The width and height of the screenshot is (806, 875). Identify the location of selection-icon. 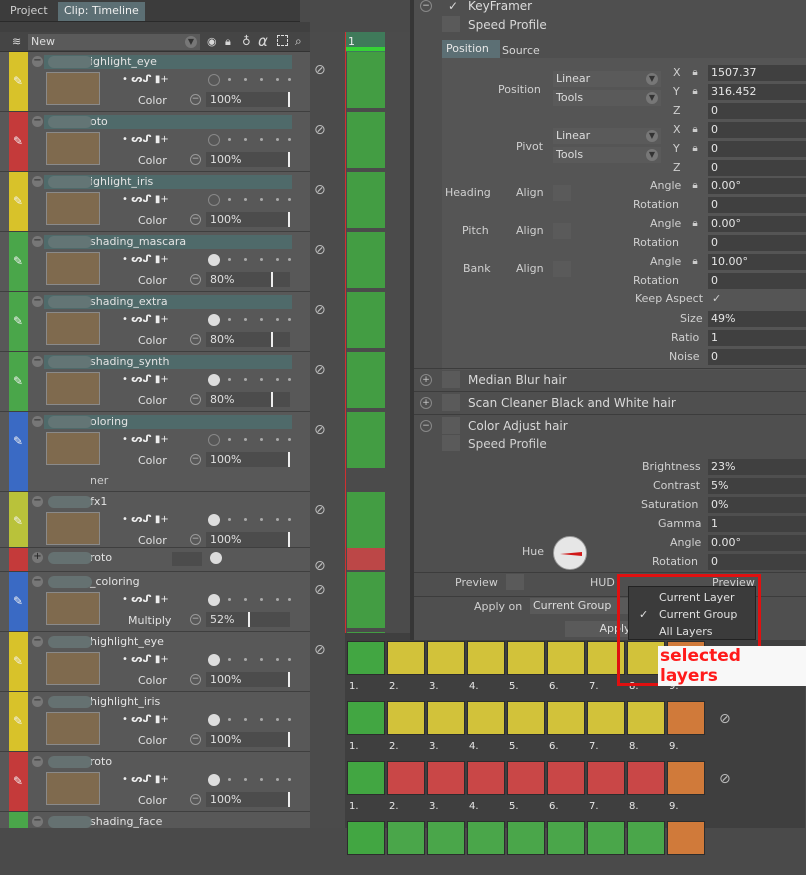
(282, 40).